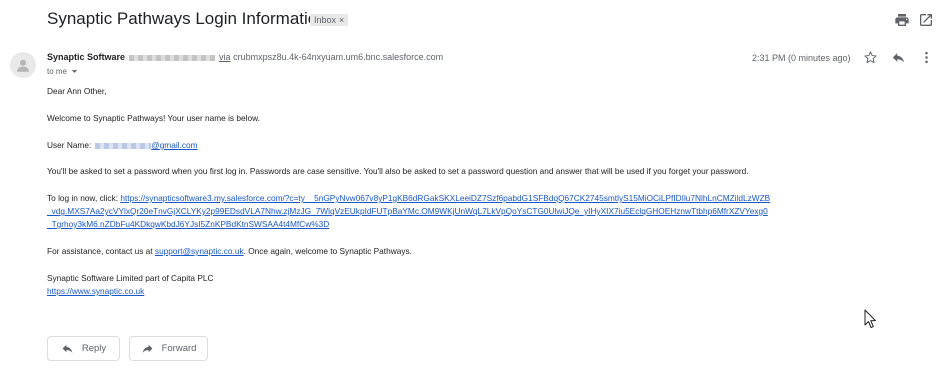 The height and width of the screenshot is (387, 940). I want to click on print-icon, so click(902, 20).